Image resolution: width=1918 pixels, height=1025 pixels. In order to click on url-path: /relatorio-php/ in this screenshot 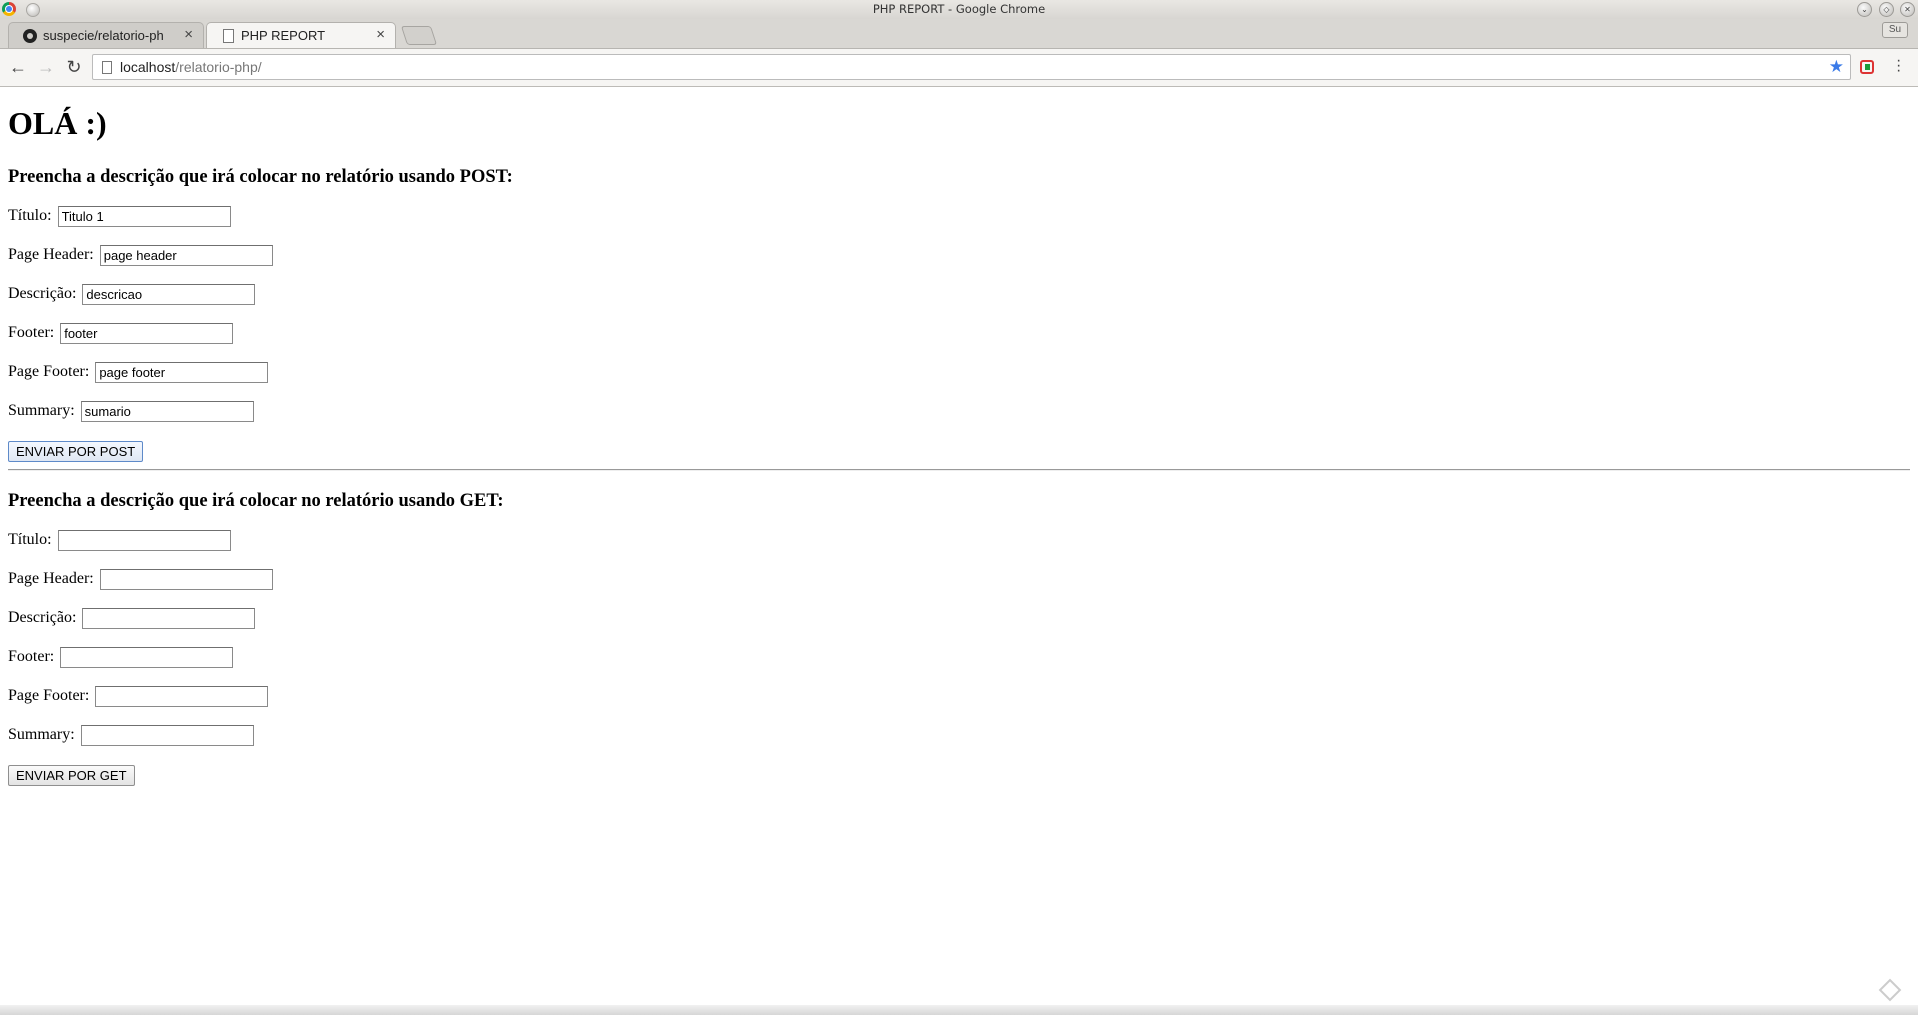, I will do `click(218, 67)`.